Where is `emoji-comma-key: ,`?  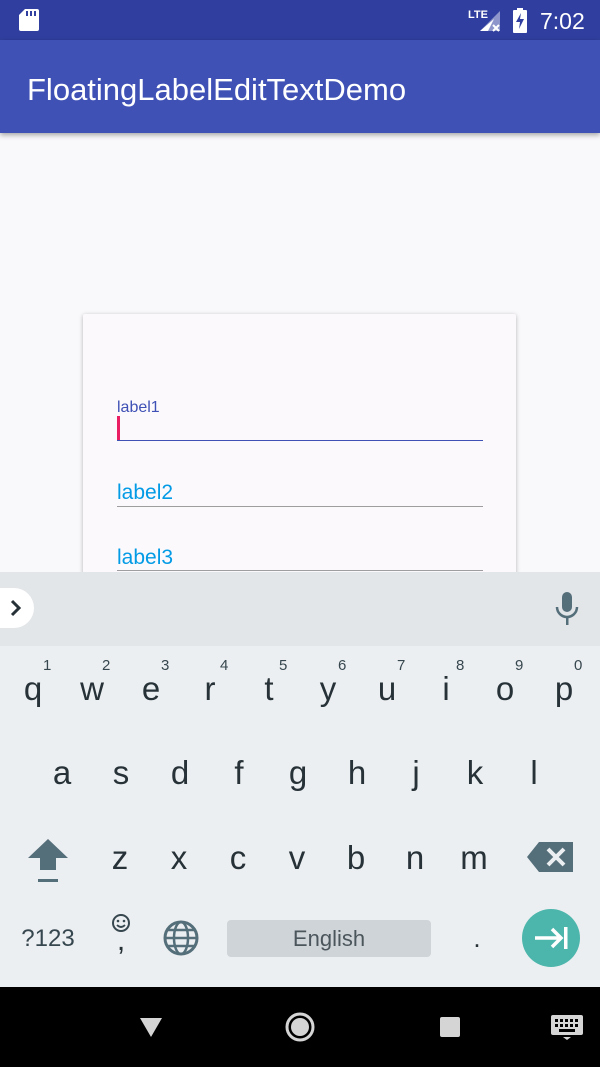 emoji-comma-key: , is located at coordinates (121, 937).